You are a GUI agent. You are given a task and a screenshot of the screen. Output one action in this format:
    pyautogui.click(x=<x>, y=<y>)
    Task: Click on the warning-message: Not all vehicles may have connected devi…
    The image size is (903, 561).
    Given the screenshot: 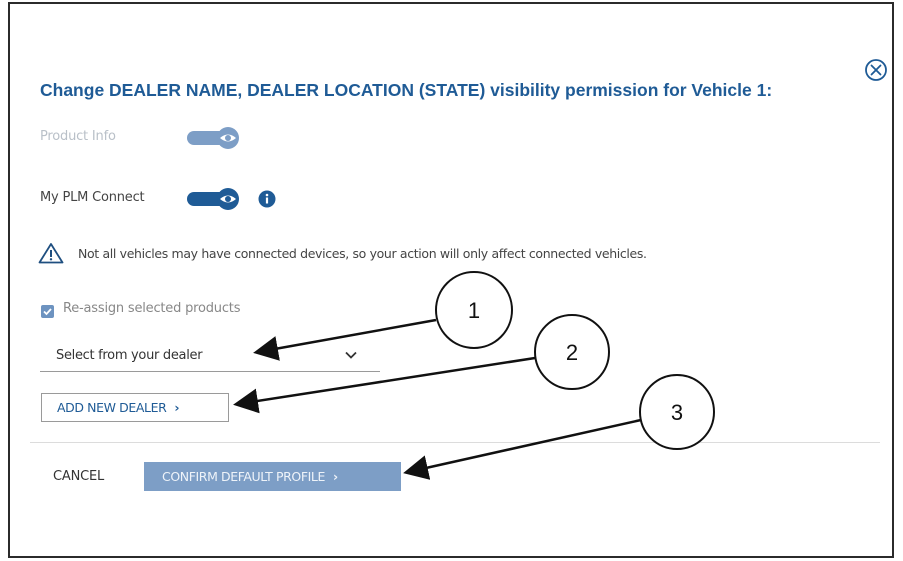 What is the action you would take?
    pyautogui.click(x=362, y=253)
    